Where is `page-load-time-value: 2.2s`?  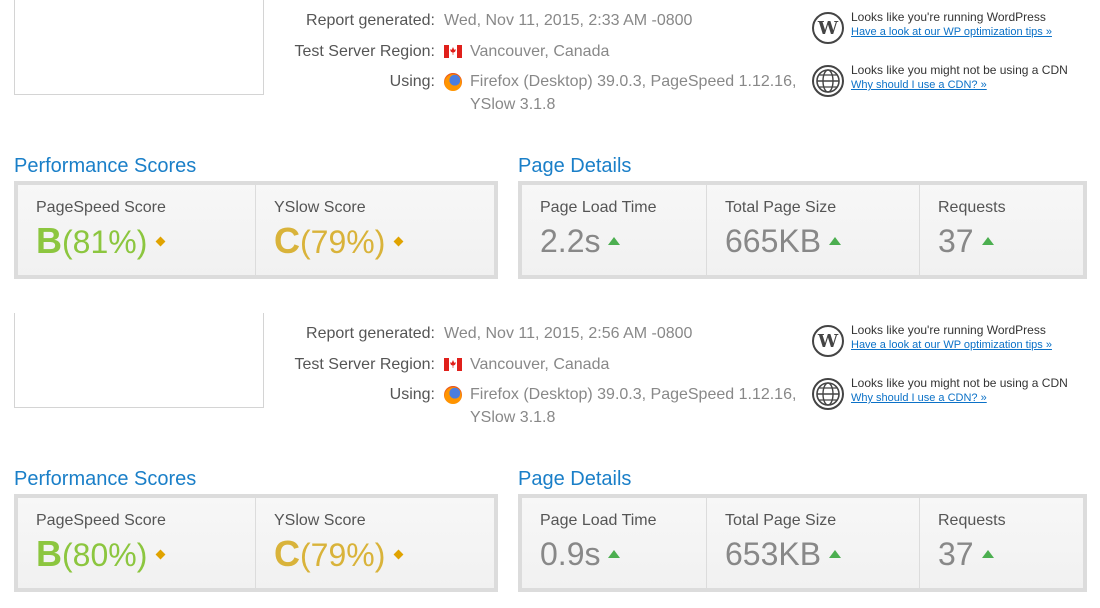
page-load-time-value: 2.2s is located at coordinates (580, 241).